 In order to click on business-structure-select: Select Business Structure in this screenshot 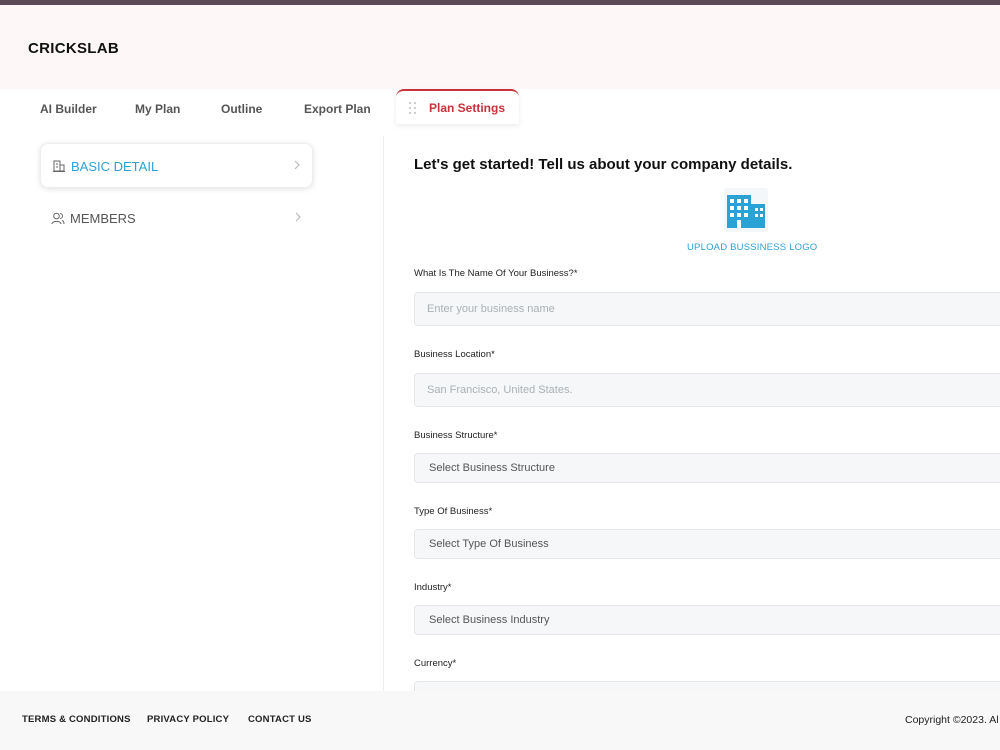, I will do `click(707, 468)`.